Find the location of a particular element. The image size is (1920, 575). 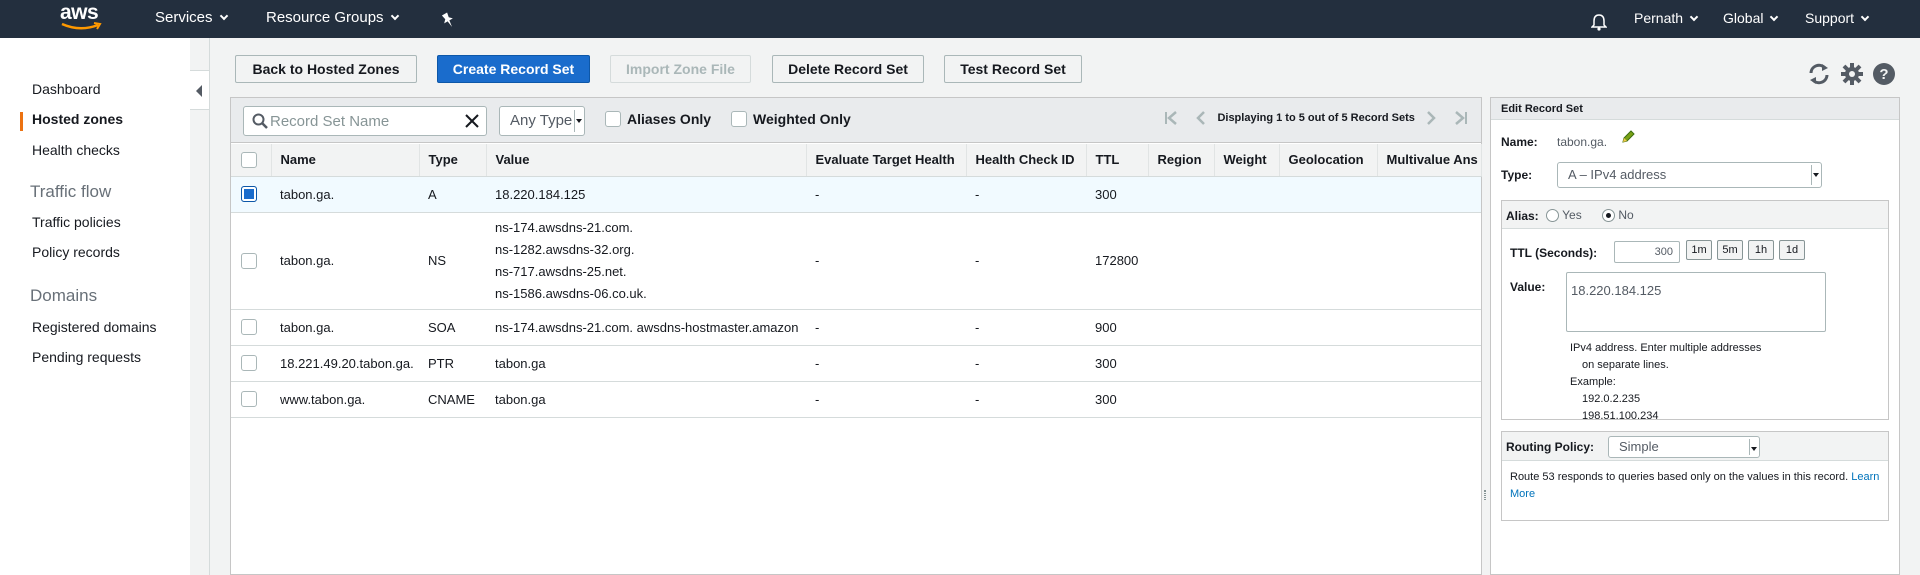

region-menu: Global is located at coordinates (1751, 19).